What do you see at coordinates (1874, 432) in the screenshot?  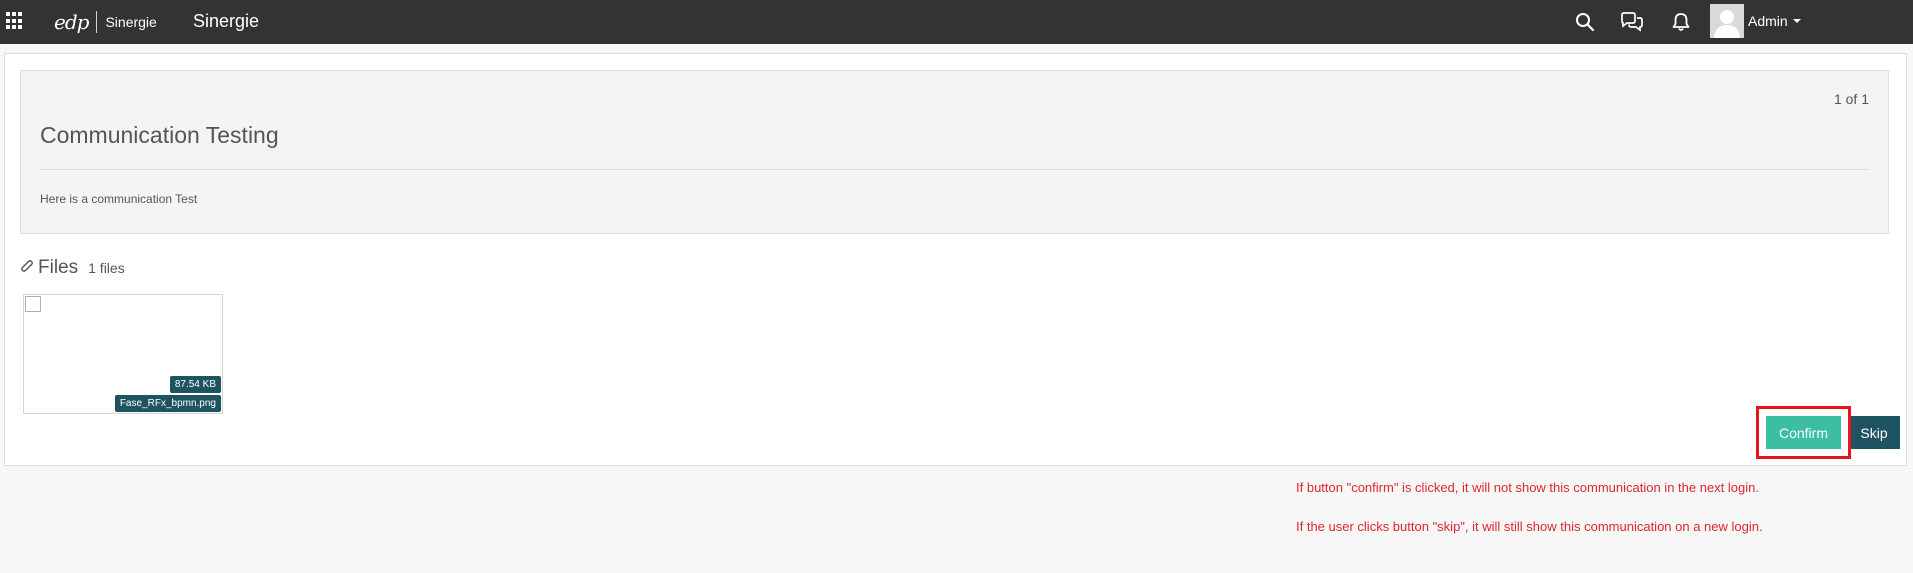 I see `skip-button: Skip` at bounding box center [1874, 432].